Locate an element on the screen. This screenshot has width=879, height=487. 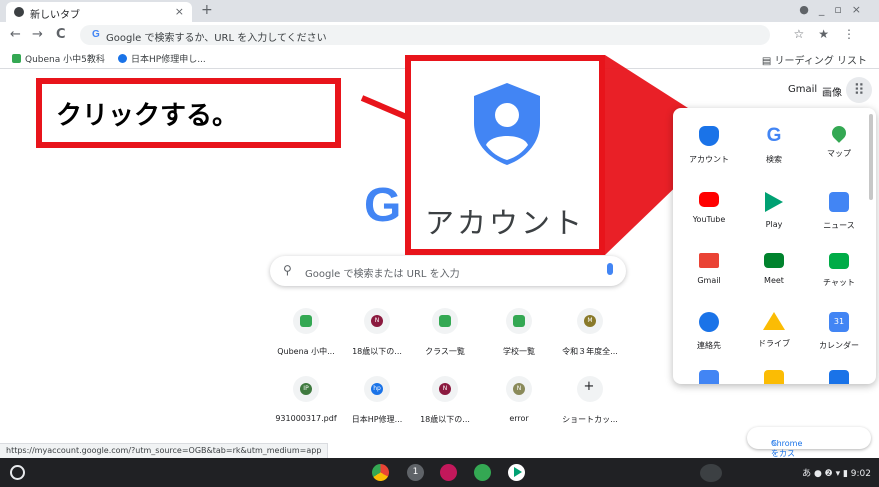
app-drive: ドライブ is located at coordinates (774, 330).